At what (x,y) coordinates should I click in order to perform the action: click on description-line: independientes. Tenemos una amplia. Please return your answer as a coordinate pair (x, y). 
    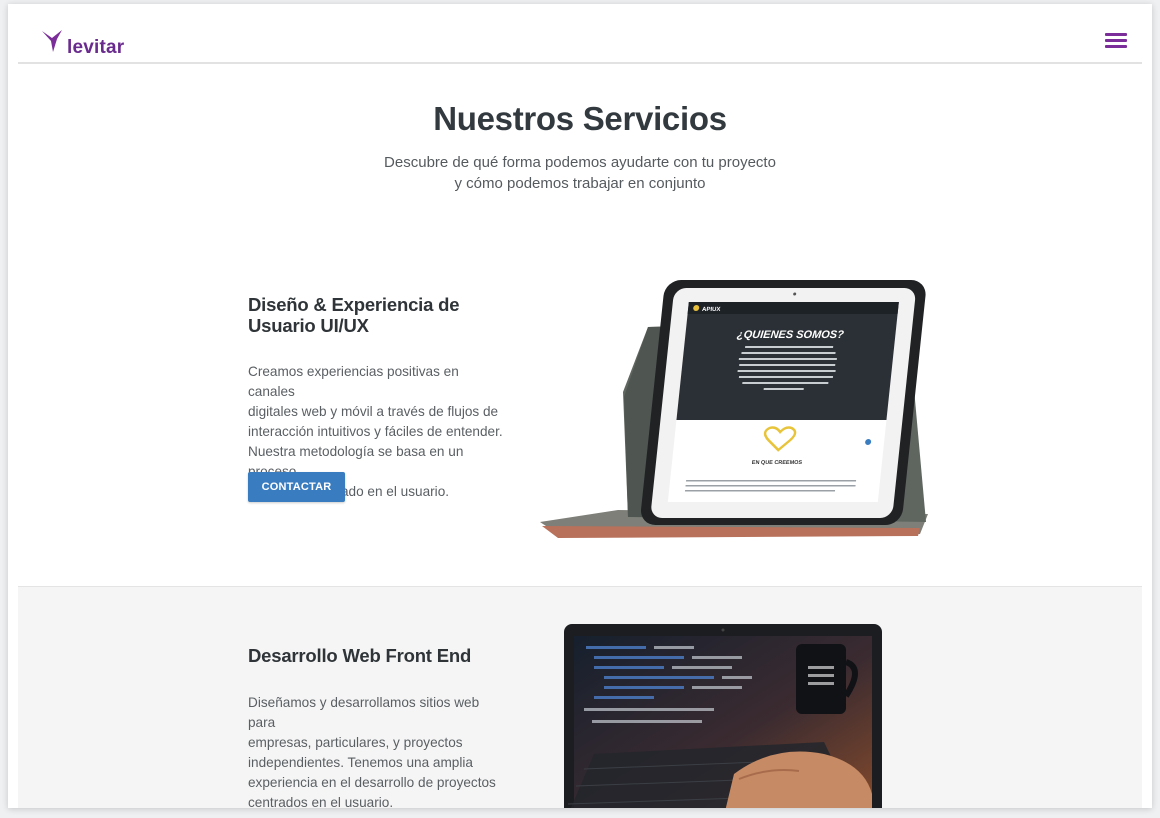
    Looking at the image, I should click on (360, 762).